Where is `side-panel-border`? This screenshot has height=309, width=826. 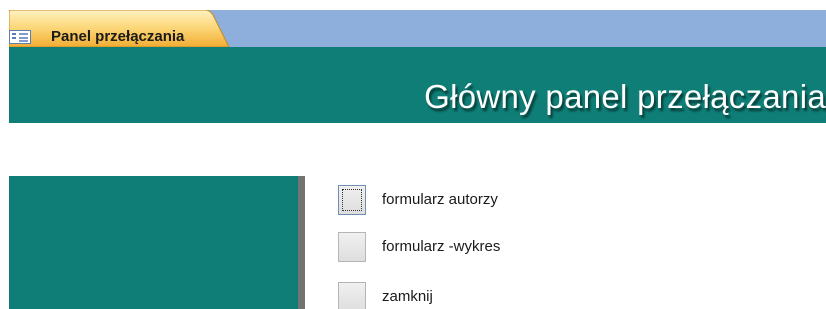
side-panel-border is located at coordinates (301, 242).